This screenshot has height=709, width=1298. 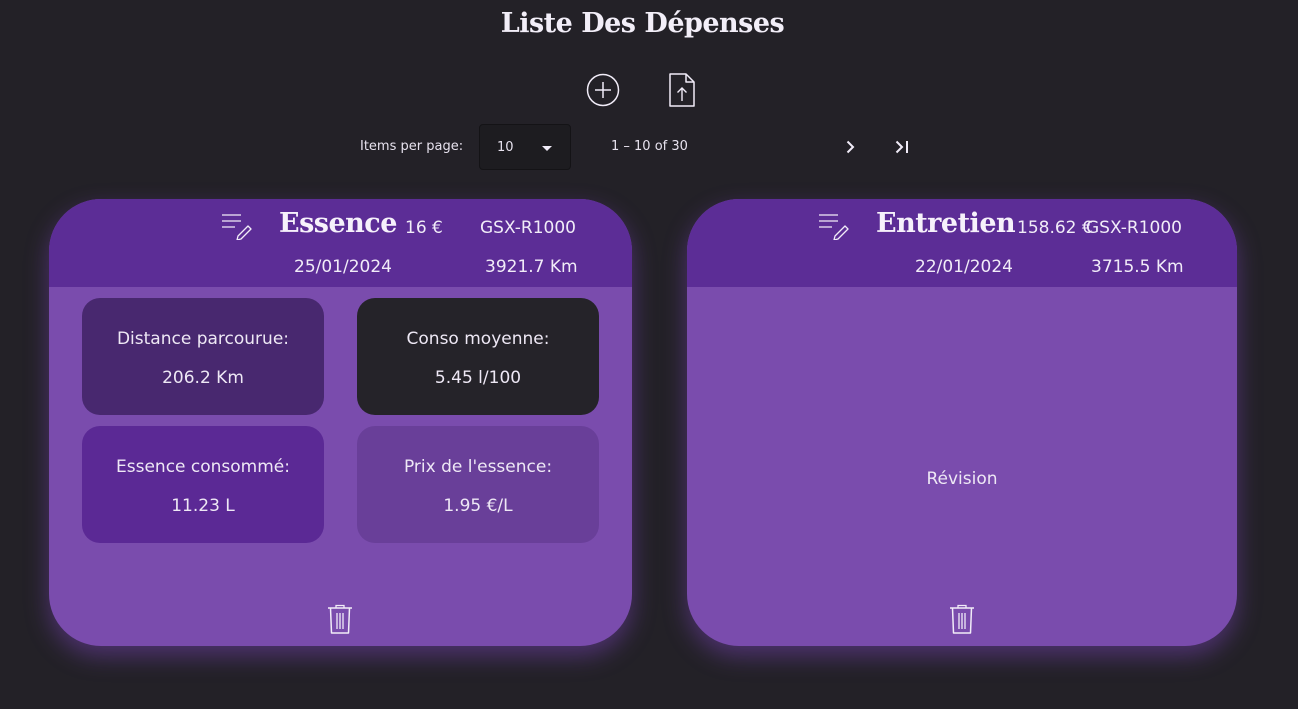 What do you see at coordinates (525, 147) in the screenshot?
I see `page-size-select: 10` at bounding box center [525, 147].